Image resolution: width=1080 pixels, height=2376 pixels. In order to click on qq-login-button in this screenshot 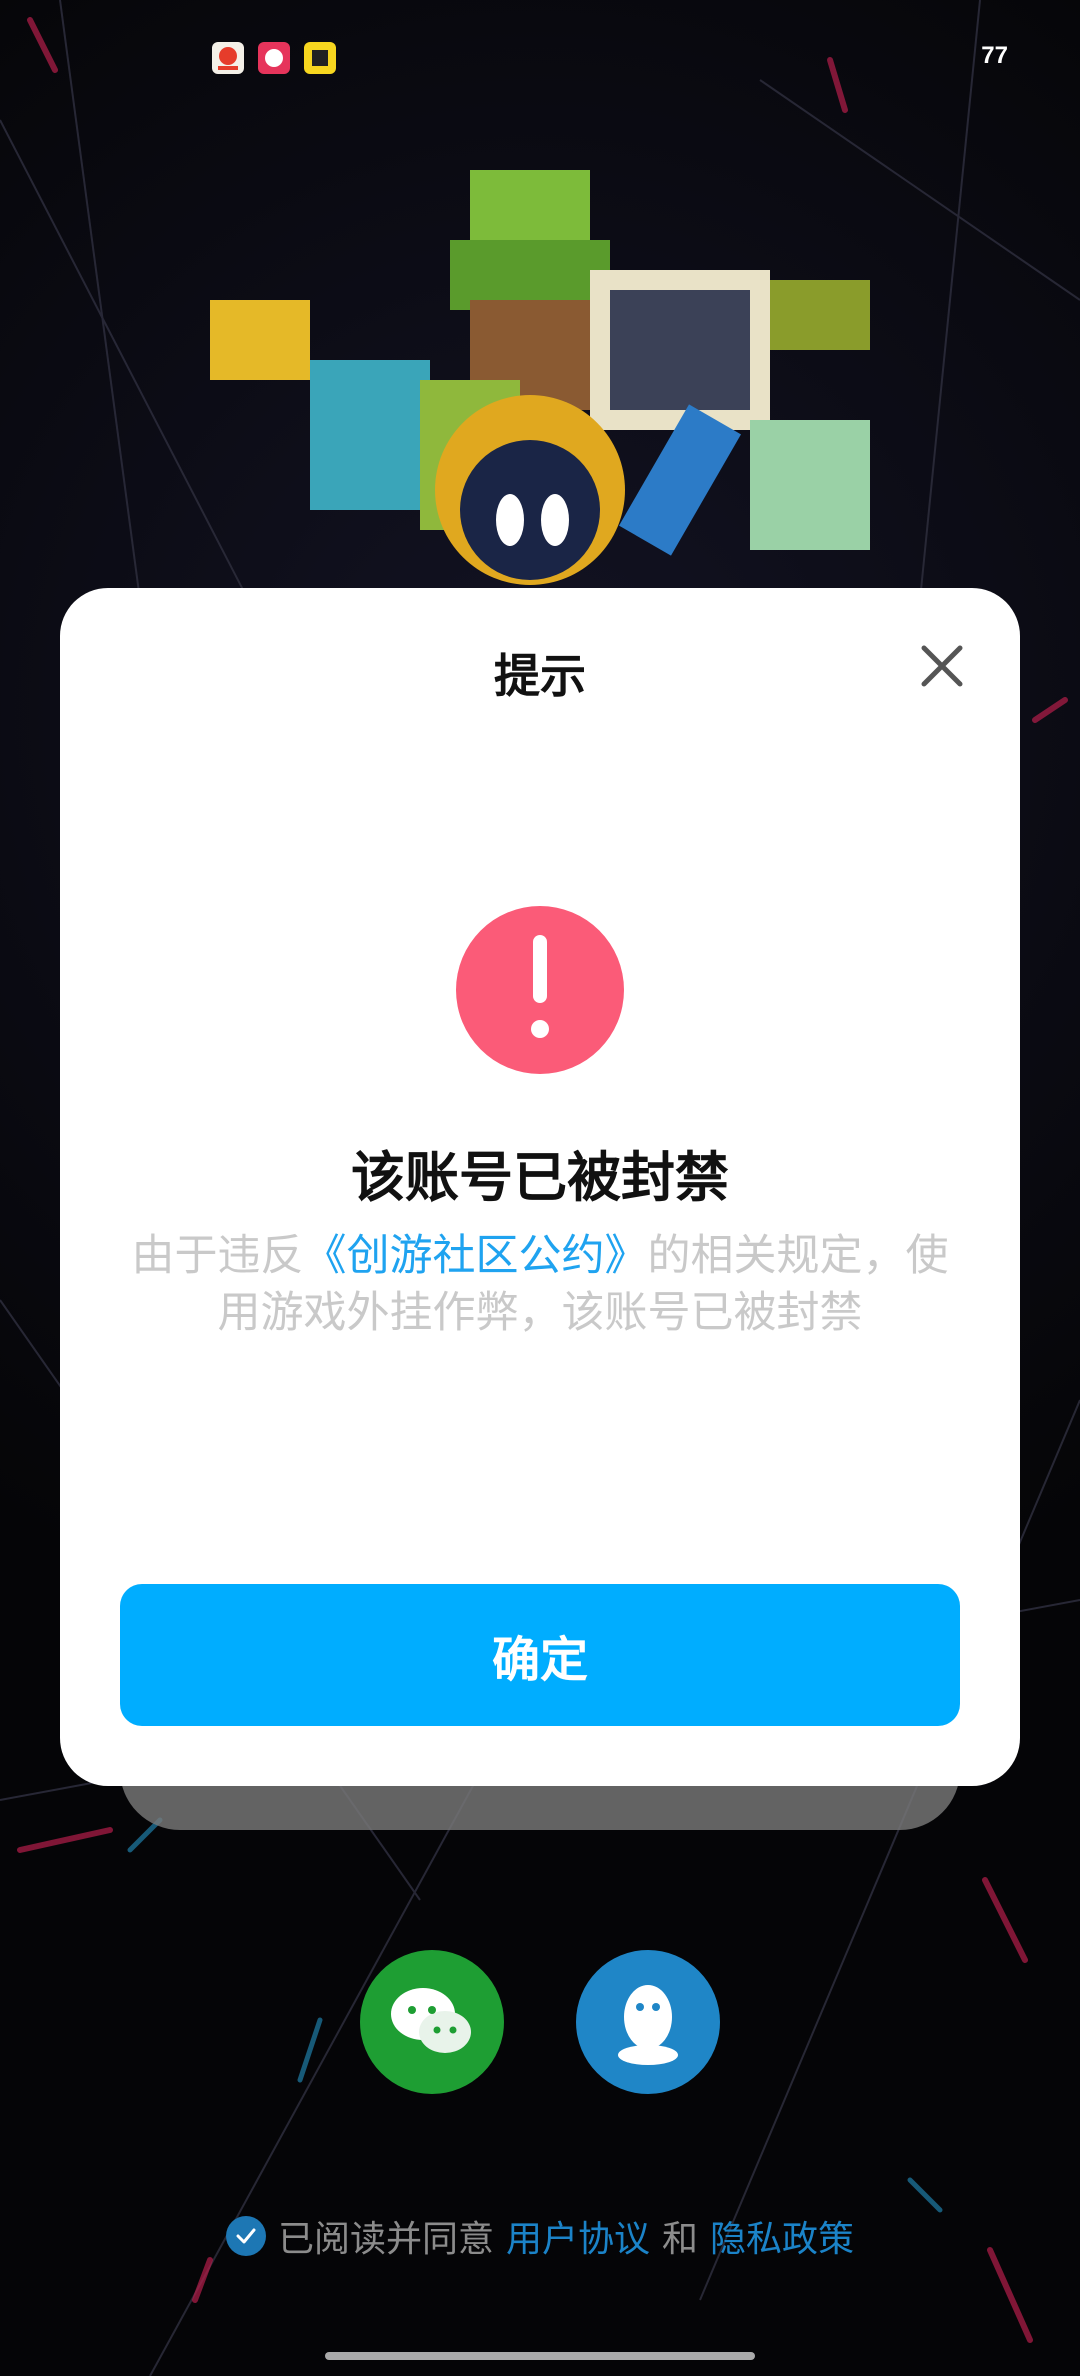, I will do `click(648, 2022)`.